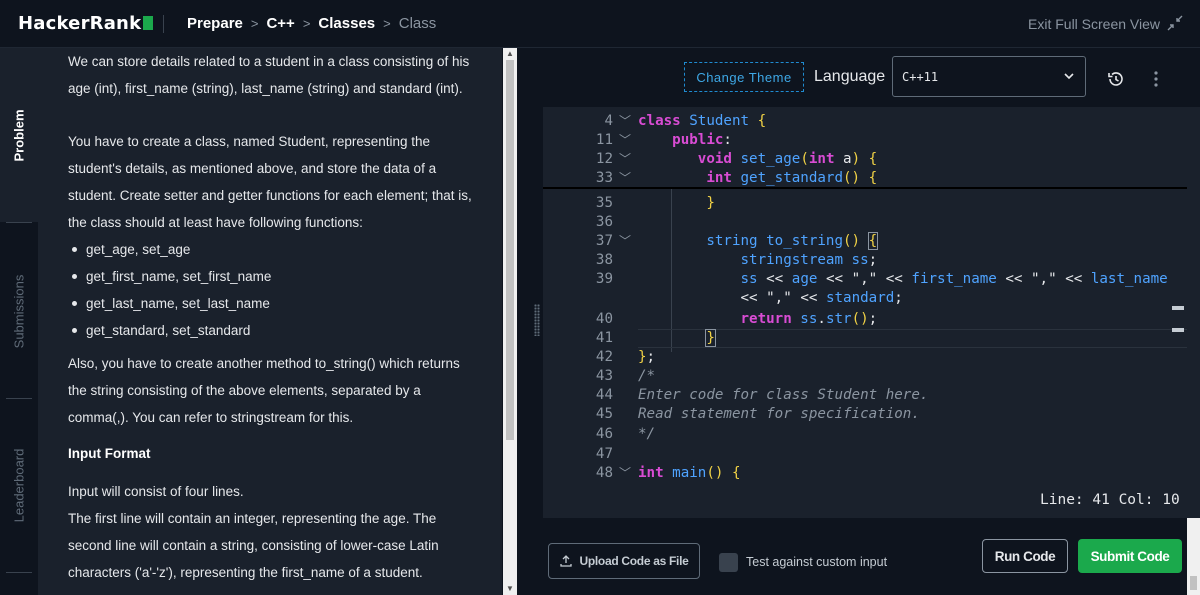  What do you see at coordinates (762, 395) in the screenshot?
I see `code-line: 44 Enter code for class Student here.` at bounding box center [762, 395].